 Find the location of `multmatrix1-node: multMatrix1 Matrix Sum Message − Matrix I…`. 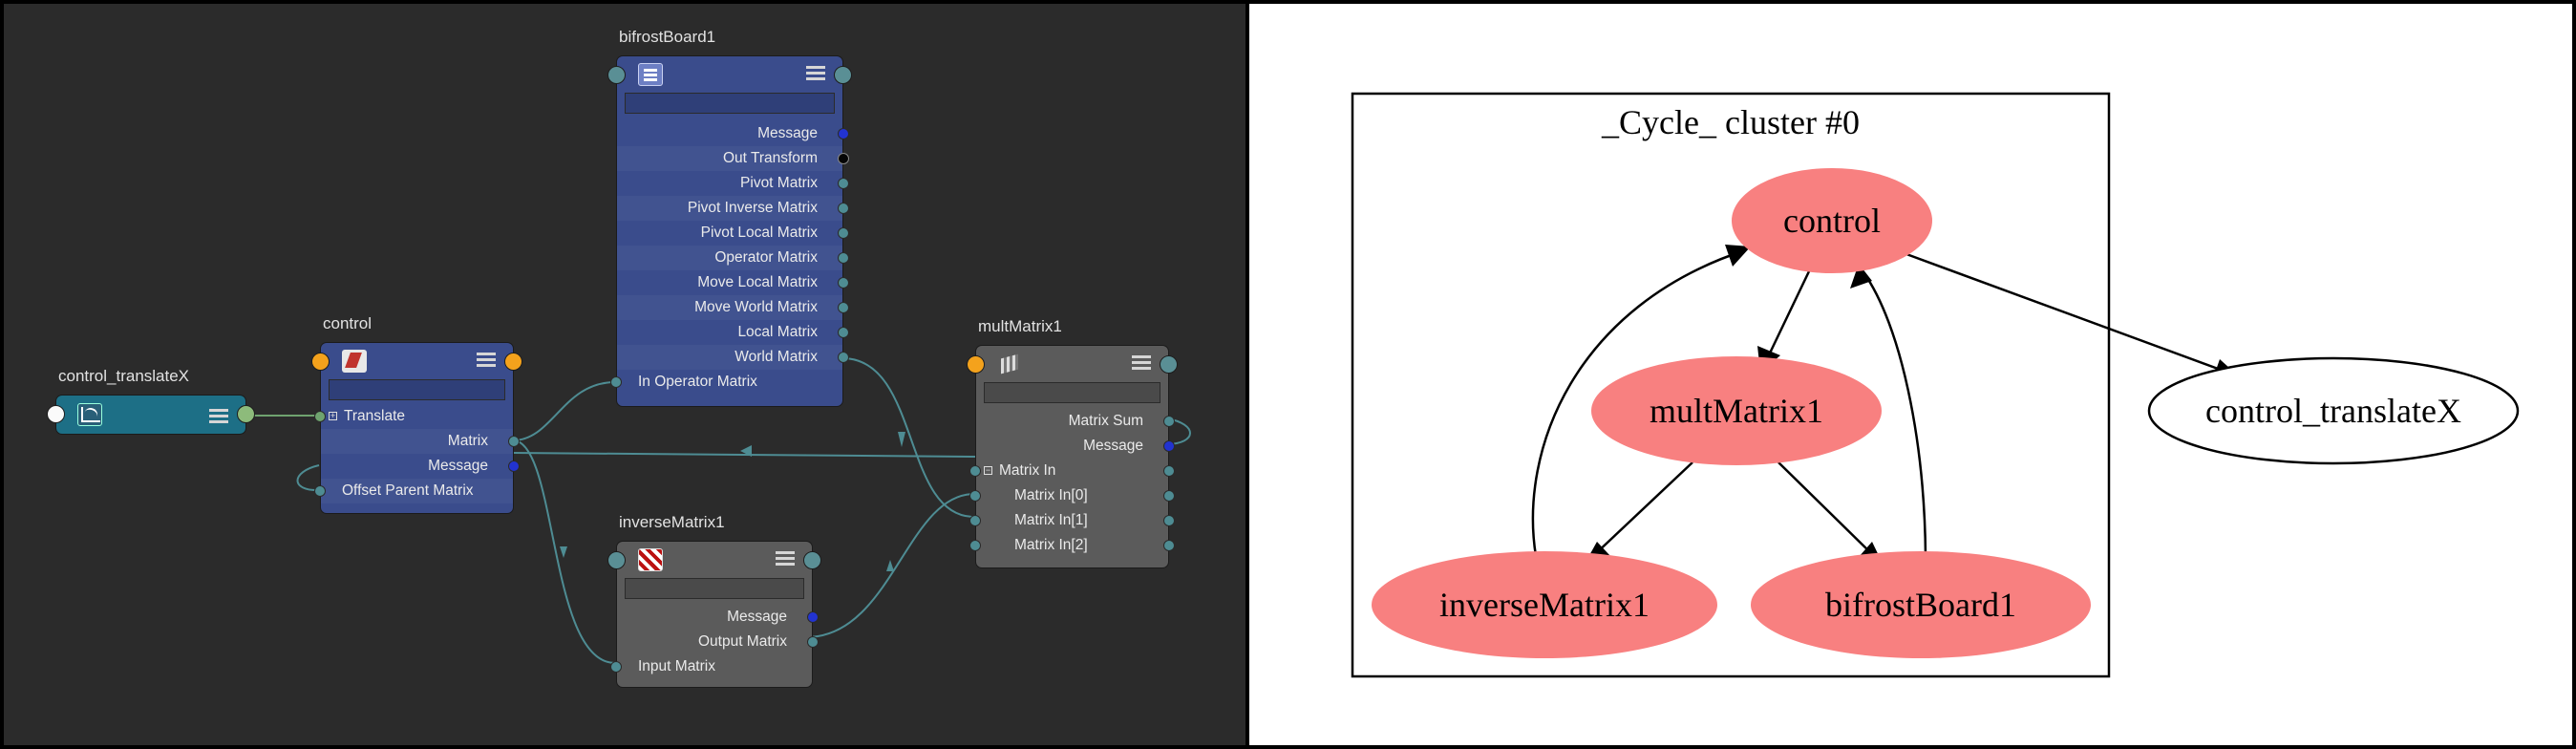

multmatrix1-node: multMatrix1 Matrix Sum Message − Matrix I… is located at coordinates (1072, 442).